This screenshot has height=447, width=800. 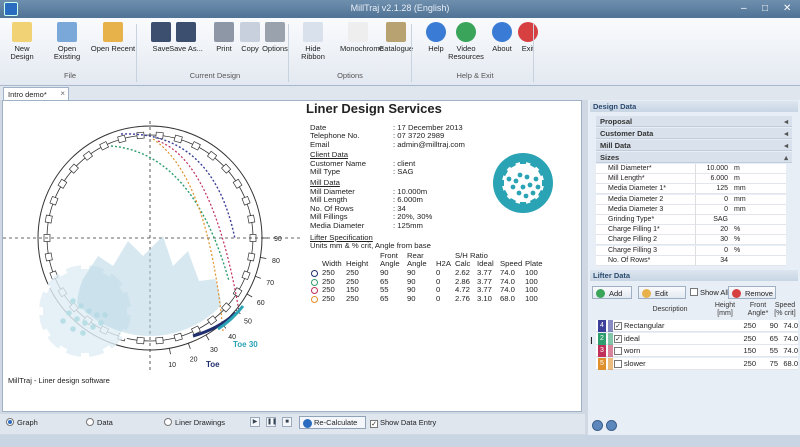 I want to click on close-button: ✕, so click(x=787, y=8).